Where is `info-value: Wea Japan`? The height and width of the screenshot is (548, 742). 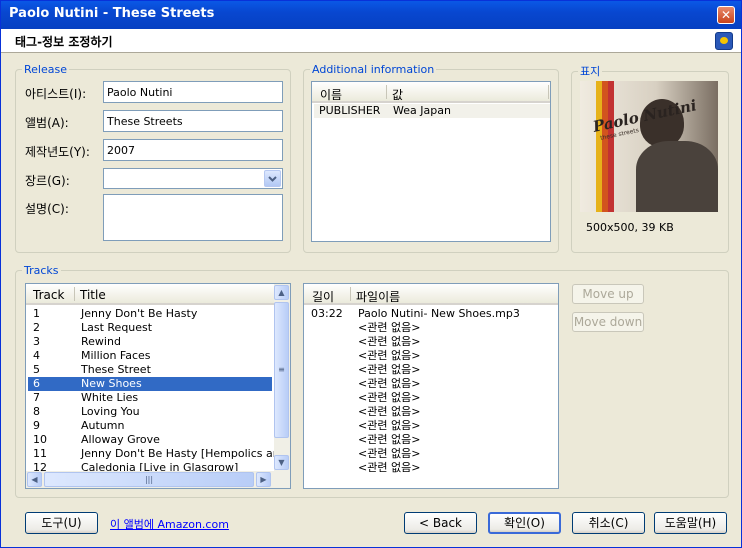
info-value: Wea Japan is located at coordinates (422, 110).